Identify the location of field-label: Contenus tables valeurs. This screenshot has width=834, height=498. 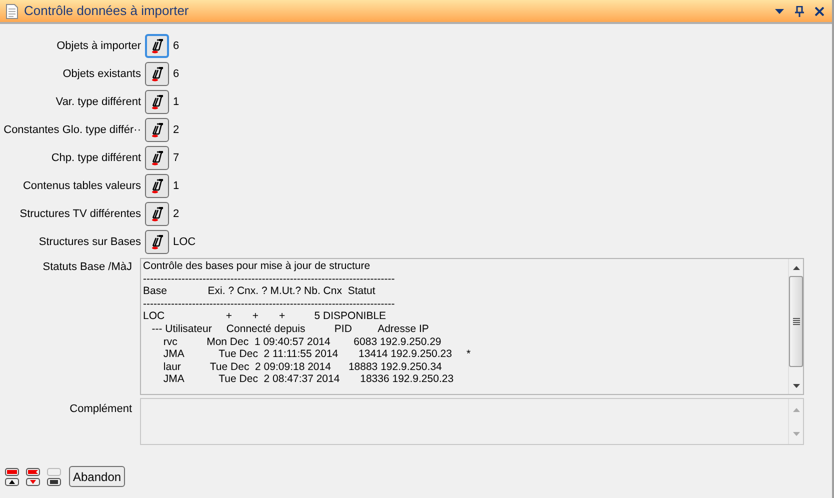
(82, 186).